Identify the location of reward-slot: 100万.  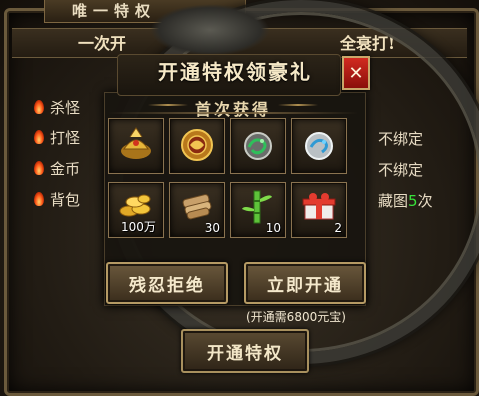
(136, 210).